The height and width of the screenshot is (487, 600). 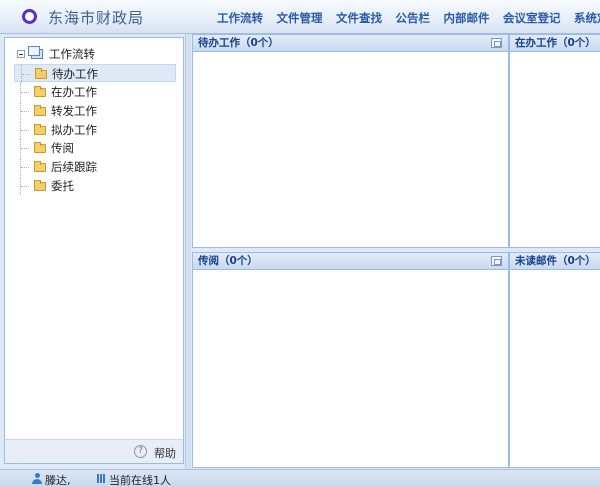 What do you see at coordinates (74, 111) in the screenshot?
I see `tree-item-label: 转发工作` at bounding box center [74, 111].